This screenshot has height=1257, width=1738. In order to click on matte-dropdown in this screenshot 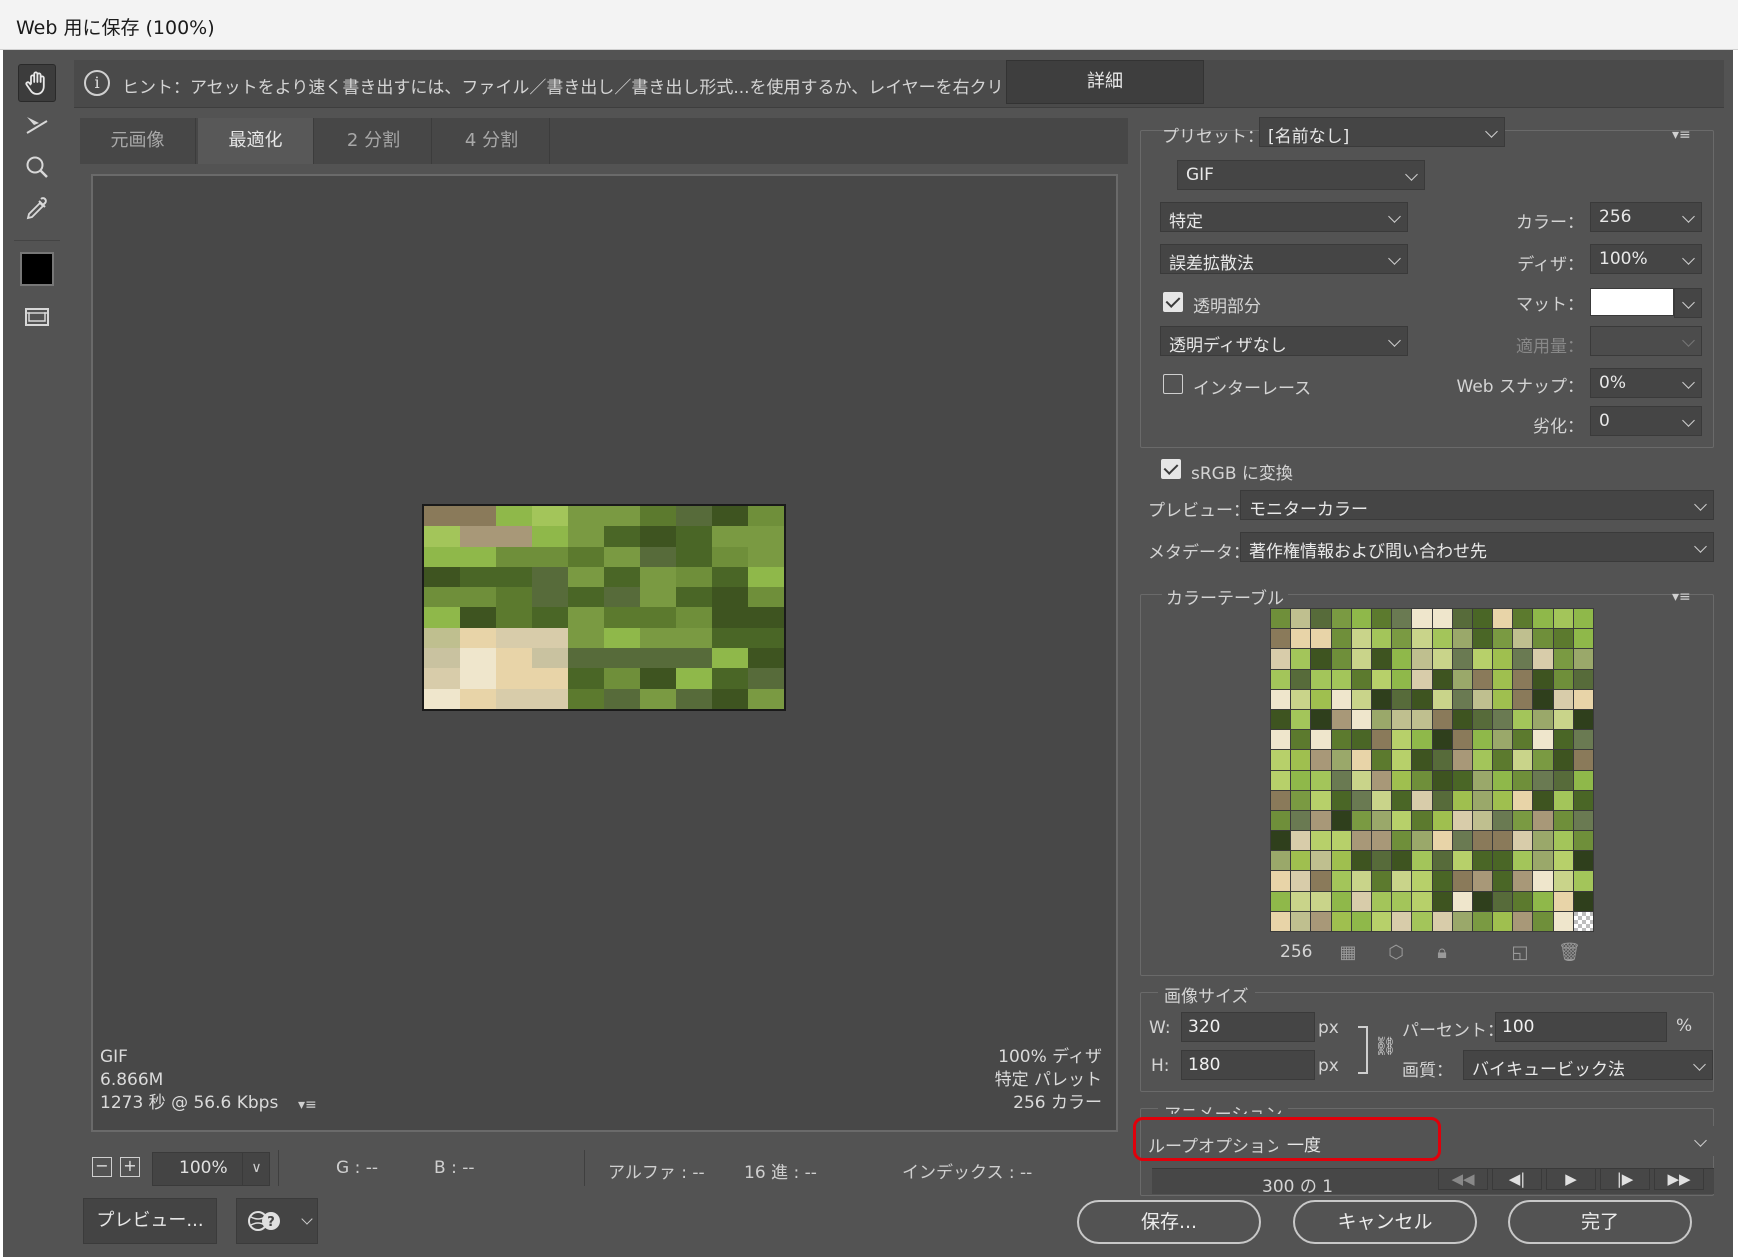, I will do `click(1688, 303)`.